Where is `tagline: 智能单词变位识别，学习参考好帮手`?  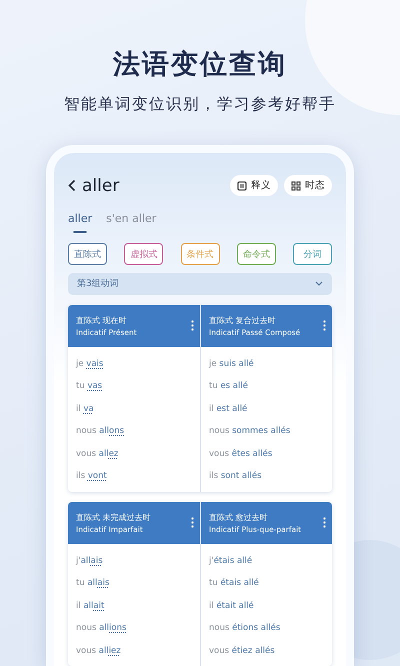
tagline: 智能单词变位识别，学习参考好帮手 is located at coordinates (200, 104).